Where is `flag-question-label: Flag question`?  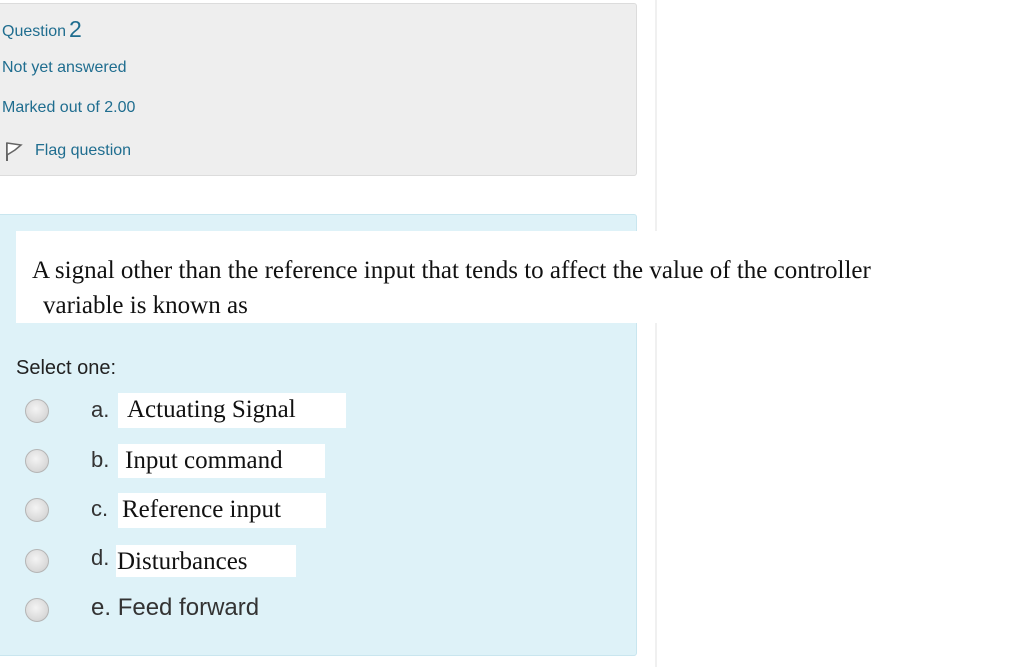
flag-question-label: Flag question is located at coordinates (83, 150).